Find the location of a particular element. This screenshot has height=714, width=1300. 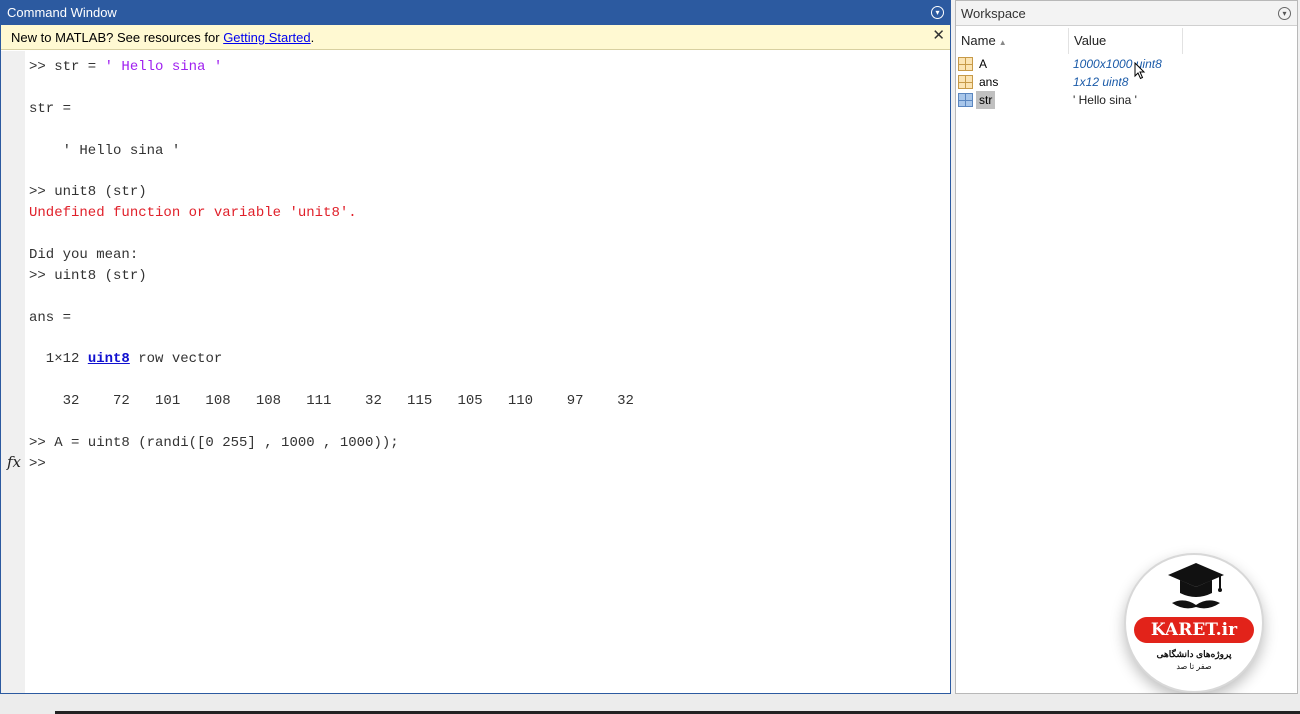

console-line: >> unit8 (str) is located at coordinates (88, 192).